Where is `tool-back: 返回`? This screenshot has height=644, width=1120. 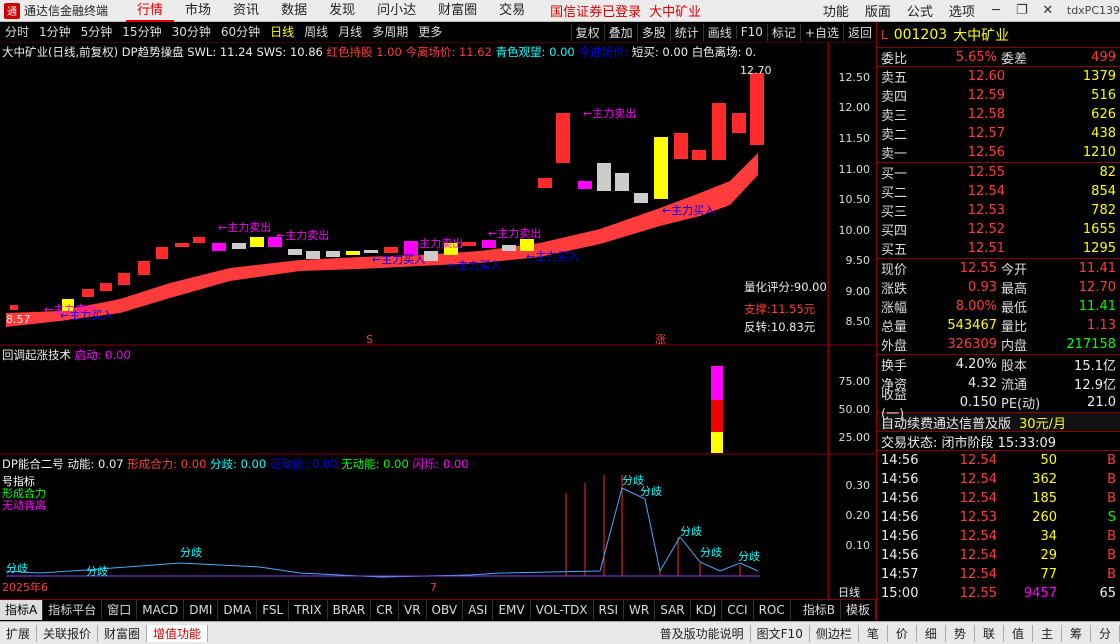 tool-back: 返回 is located at coordinates (859, 32).